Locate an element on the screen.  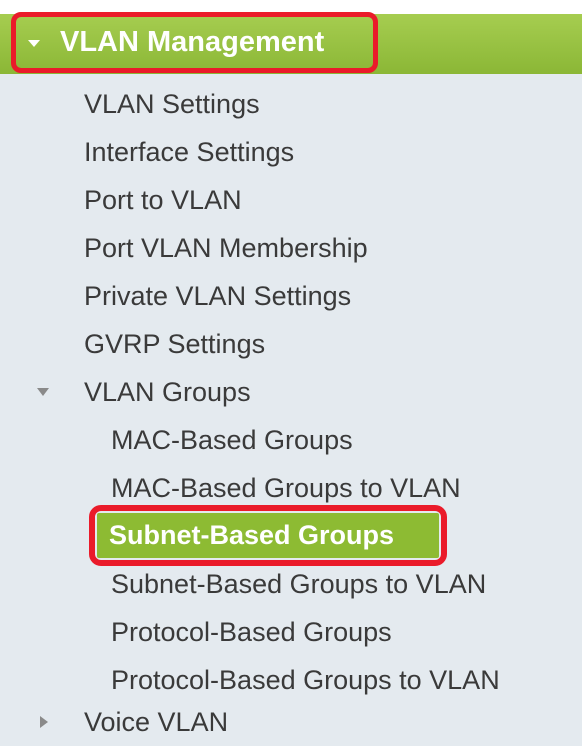
submenu-item-protocol-based-groups: Protocol-Based Groups is located at coordinates (251, 632).